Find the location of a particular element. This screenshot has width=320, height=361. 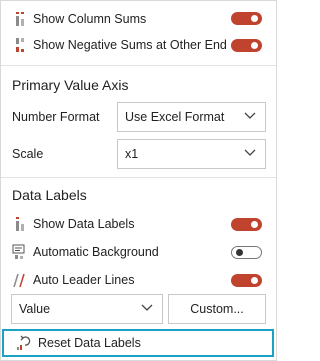

label-content-select: Value is located at coordinates (87, 309).